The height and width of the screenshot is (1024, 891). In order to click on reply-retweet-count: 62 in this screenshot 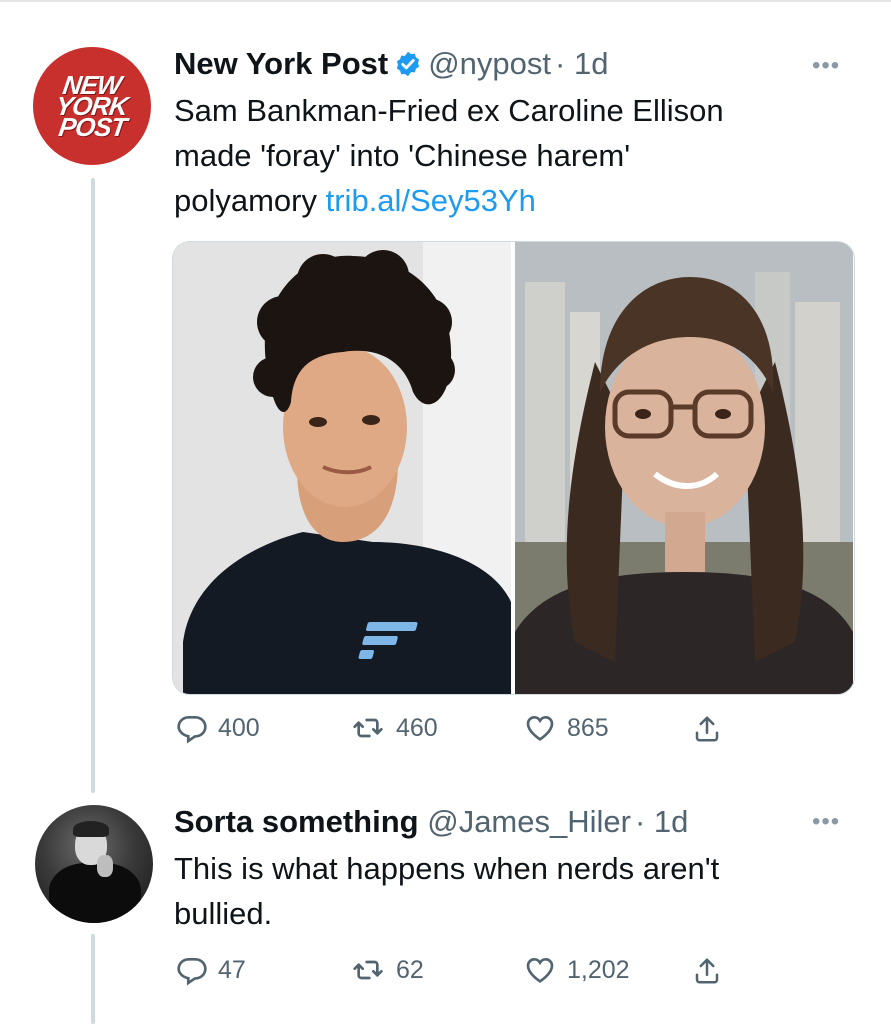, I will do `click(410, 969)`.